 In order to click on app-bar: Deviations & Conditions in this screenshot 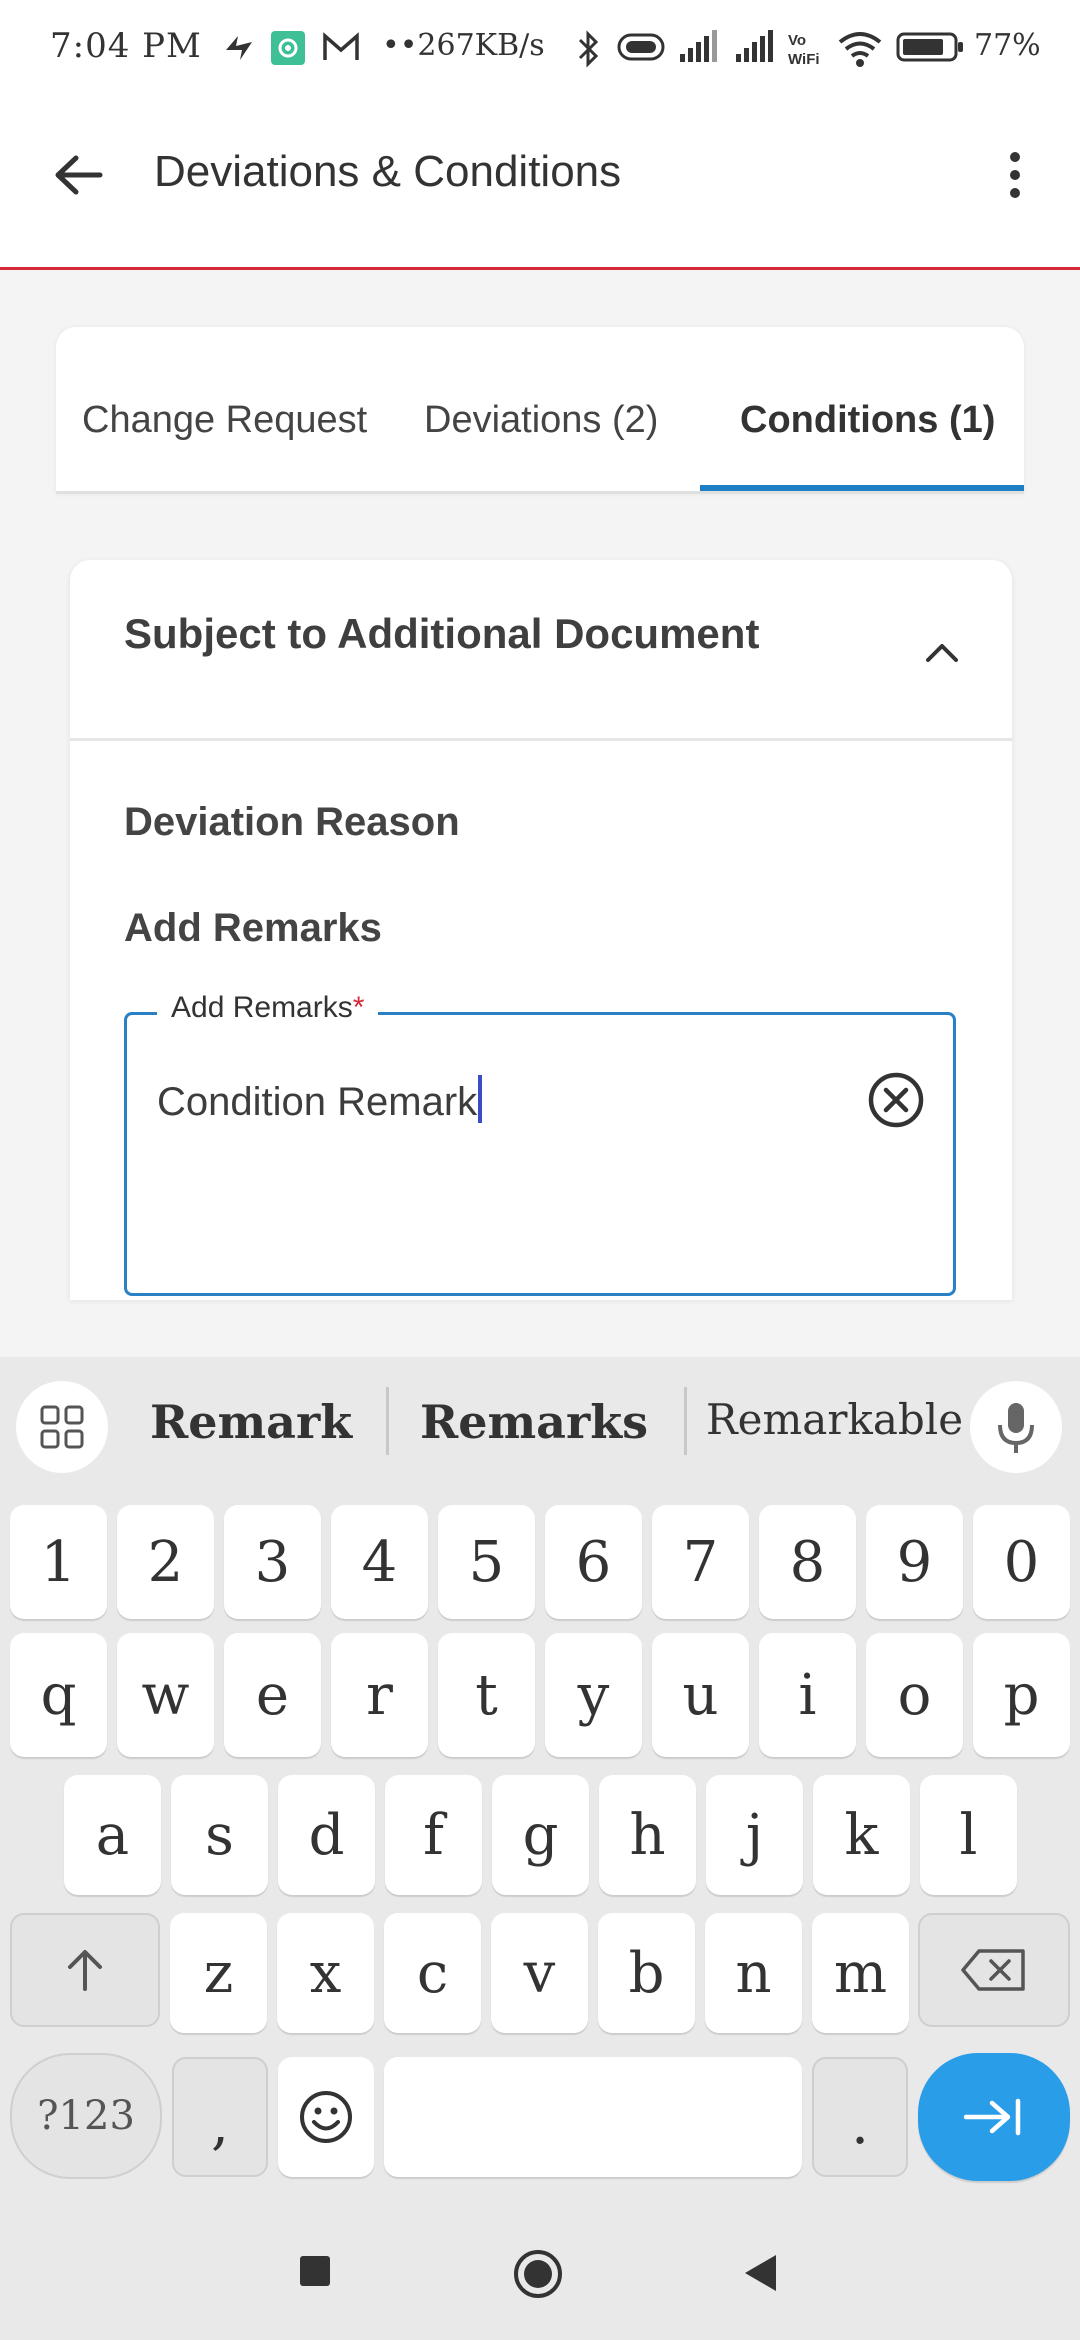, I will do `click(540, 182)`.